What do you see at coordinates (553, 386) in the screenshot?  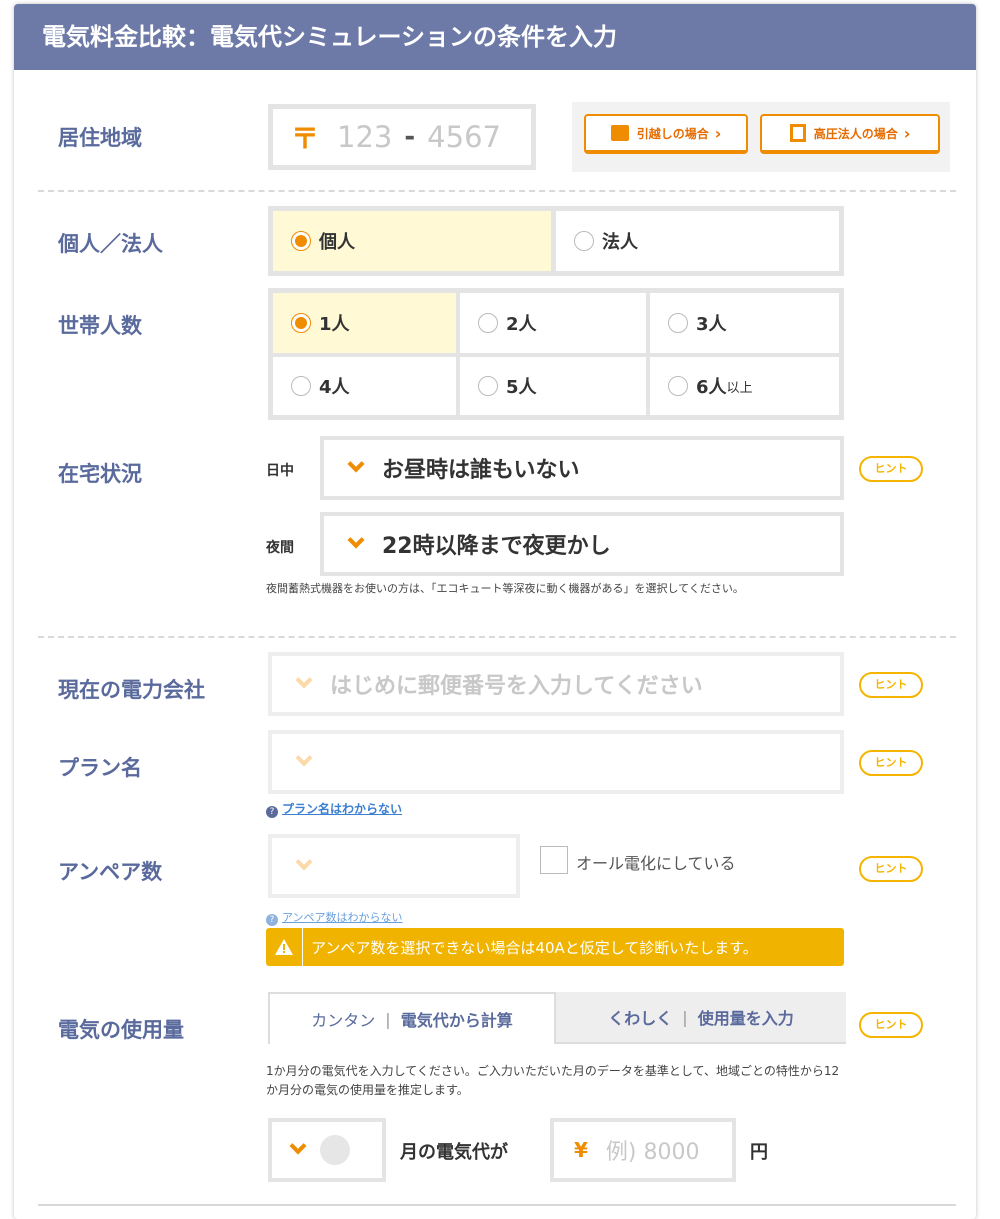 I see `household-option-5: 5人` at bounding box center [553, 386].